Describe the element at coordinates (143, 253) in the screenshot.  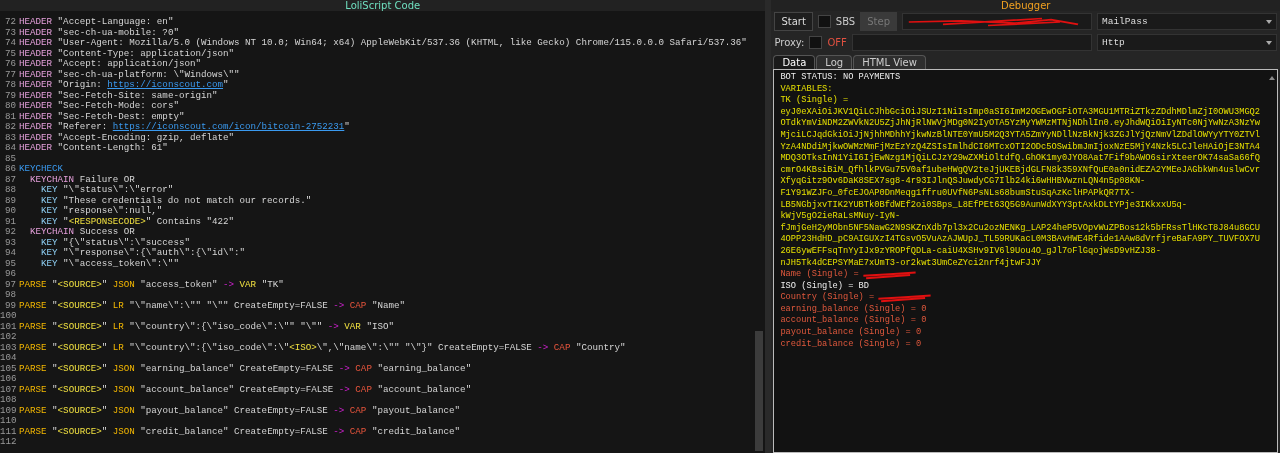
I see `code-line: KEY "\"response\":{\"auth\":{\"id\":"` at that location.